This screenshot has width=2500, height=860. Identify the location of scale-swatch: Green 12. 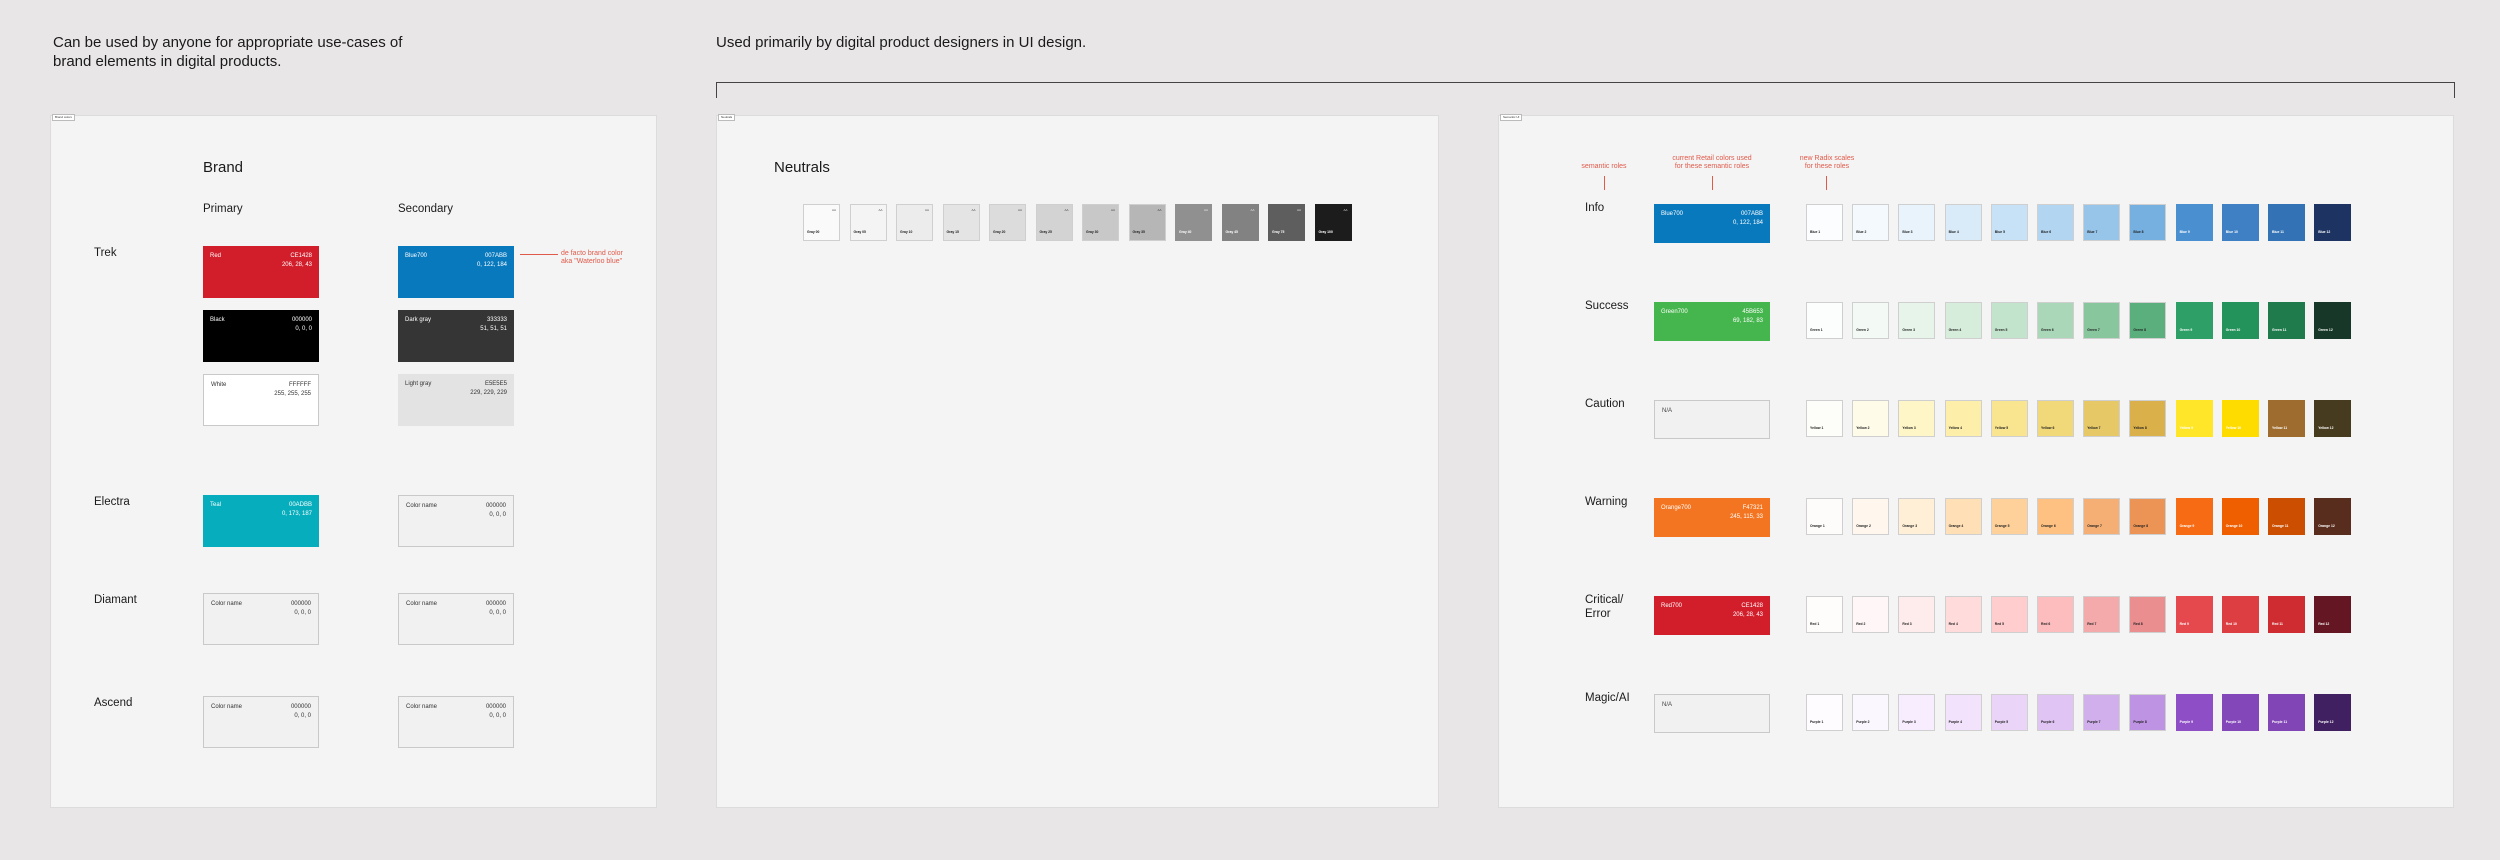
(2333, 320).